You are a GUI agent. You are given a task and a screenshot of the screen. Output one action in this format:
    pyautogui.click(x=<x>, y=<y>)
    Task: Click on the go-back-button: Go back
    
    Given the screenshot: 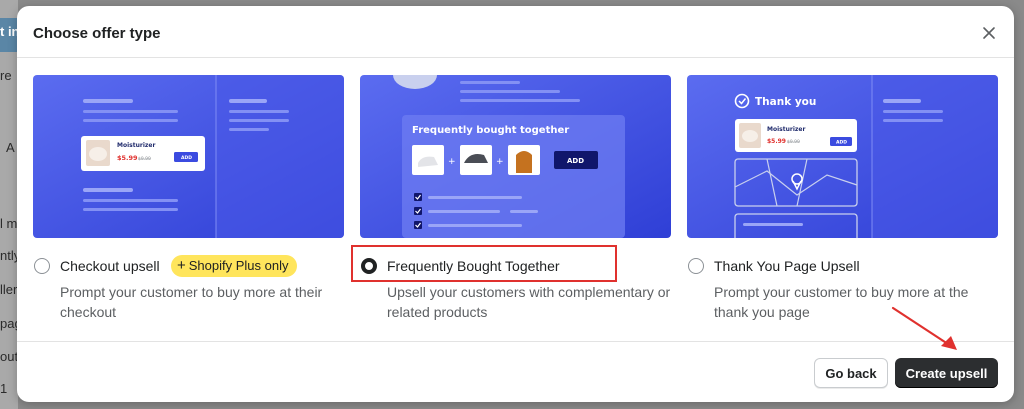 What is the action you would take?
    pyautogui.click(x=851, y=373)
    